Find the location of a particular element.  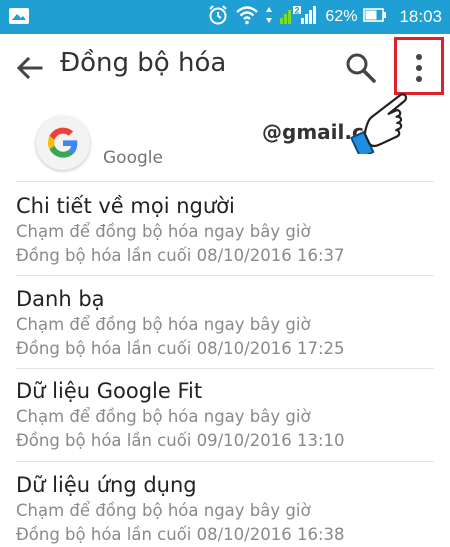

sync-item-title: Chi tiết về mọi người is located at coordinates (125, 206).